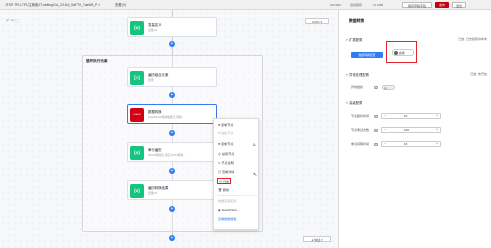  I want to click on exception-continue-toggle, so click(388, 87).